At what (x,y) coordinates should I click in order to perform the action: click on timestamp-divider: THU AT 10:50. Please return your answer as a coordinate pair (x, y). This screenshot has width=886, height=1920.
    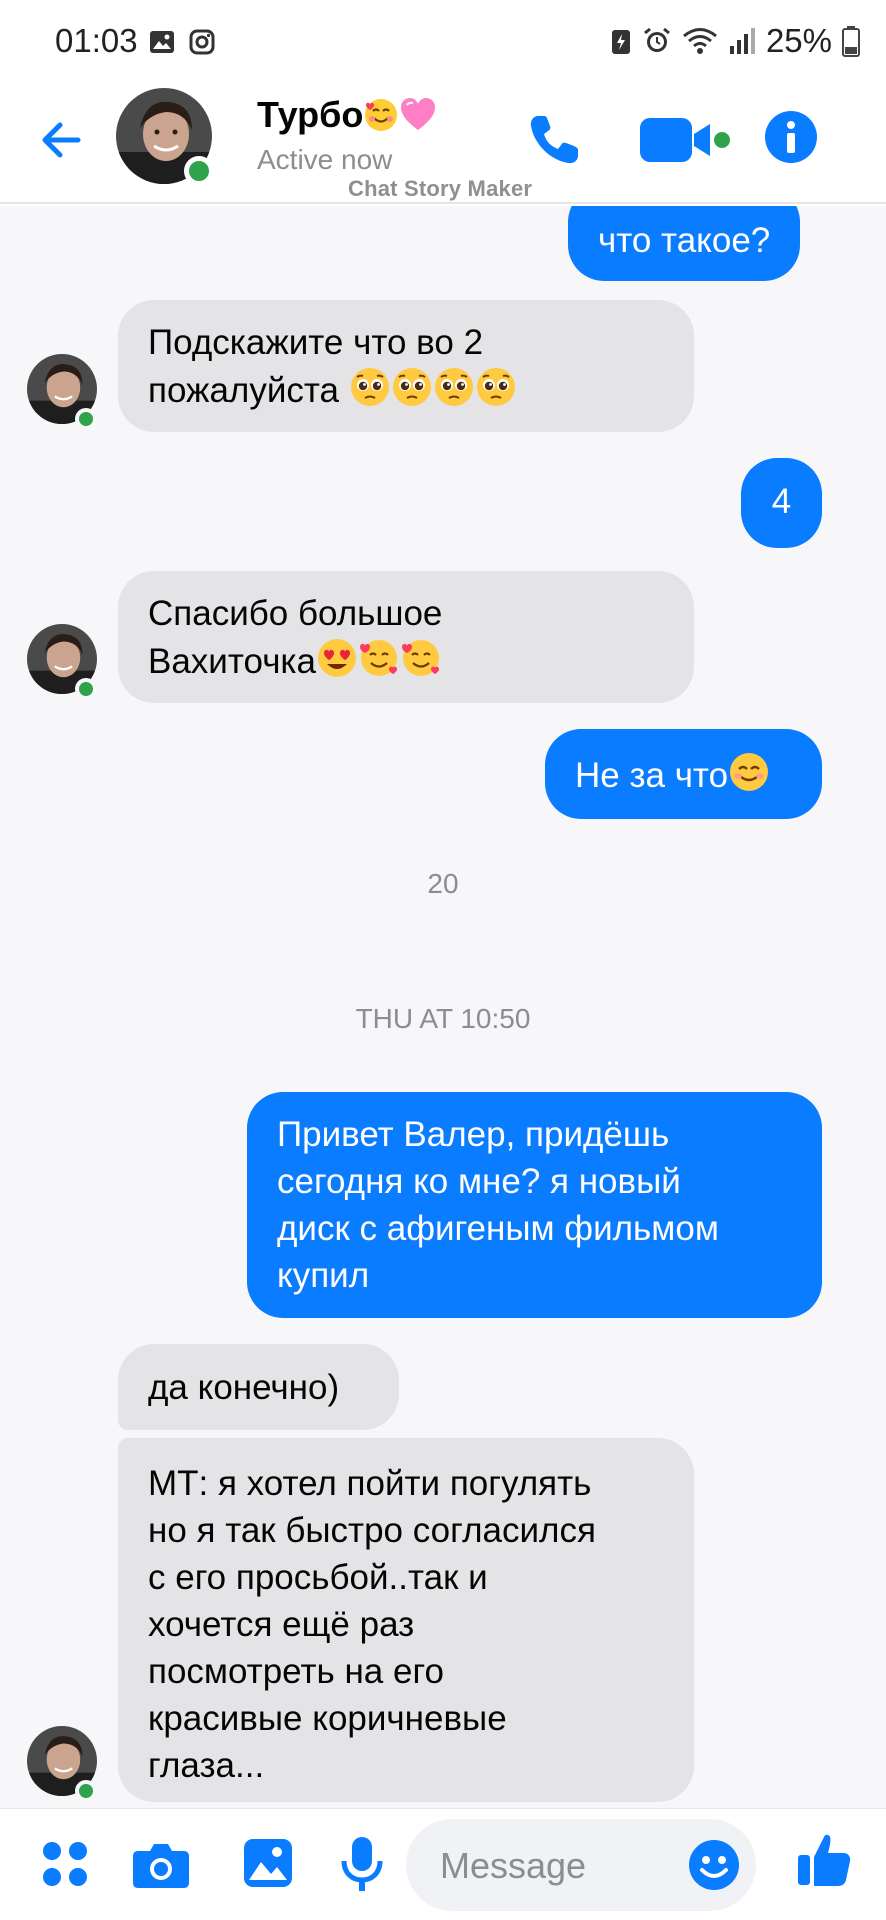
    Looking at the image, I should click on (443, 1018).